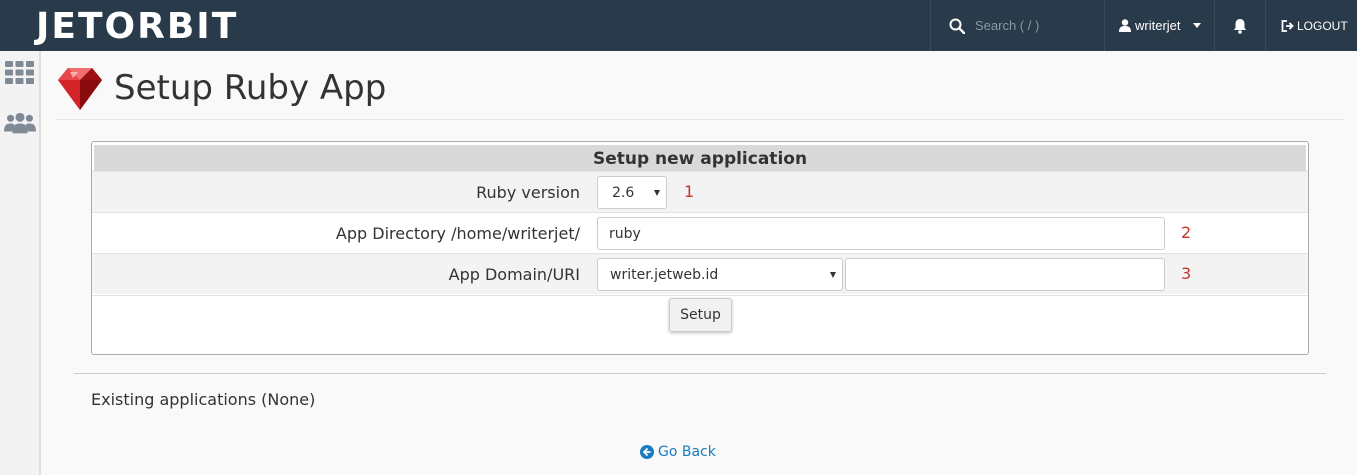 This screenshot has width=1357, height=475. What do you see at coordinates (689, 191) in the screenshot?
I see `step-number-1: 1` at bounding box center [689, 191].